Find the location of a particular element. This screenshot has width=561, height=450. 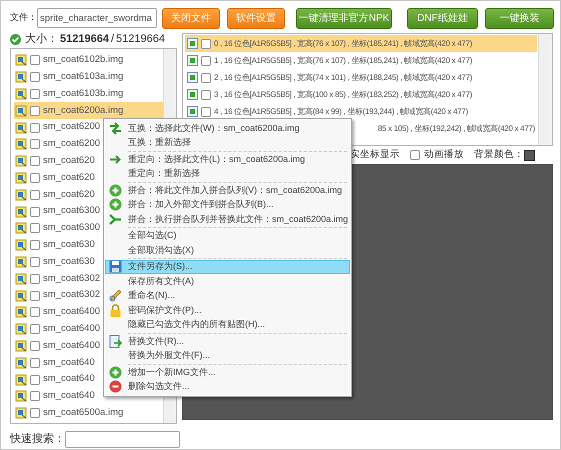

menu-item: 互换：重新选择 is located at coordinates (227, 143).